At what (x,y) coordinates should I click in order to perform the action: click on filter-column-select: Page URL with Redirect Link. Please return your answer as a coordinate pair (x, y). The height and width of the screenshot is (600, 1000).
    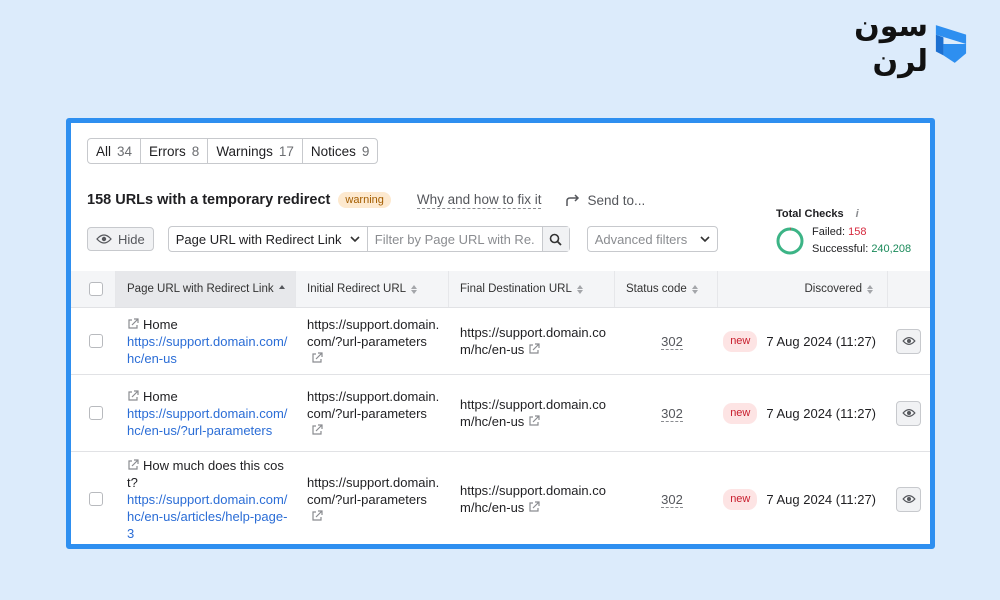
    Looking at the image, I should click on (268, 239).